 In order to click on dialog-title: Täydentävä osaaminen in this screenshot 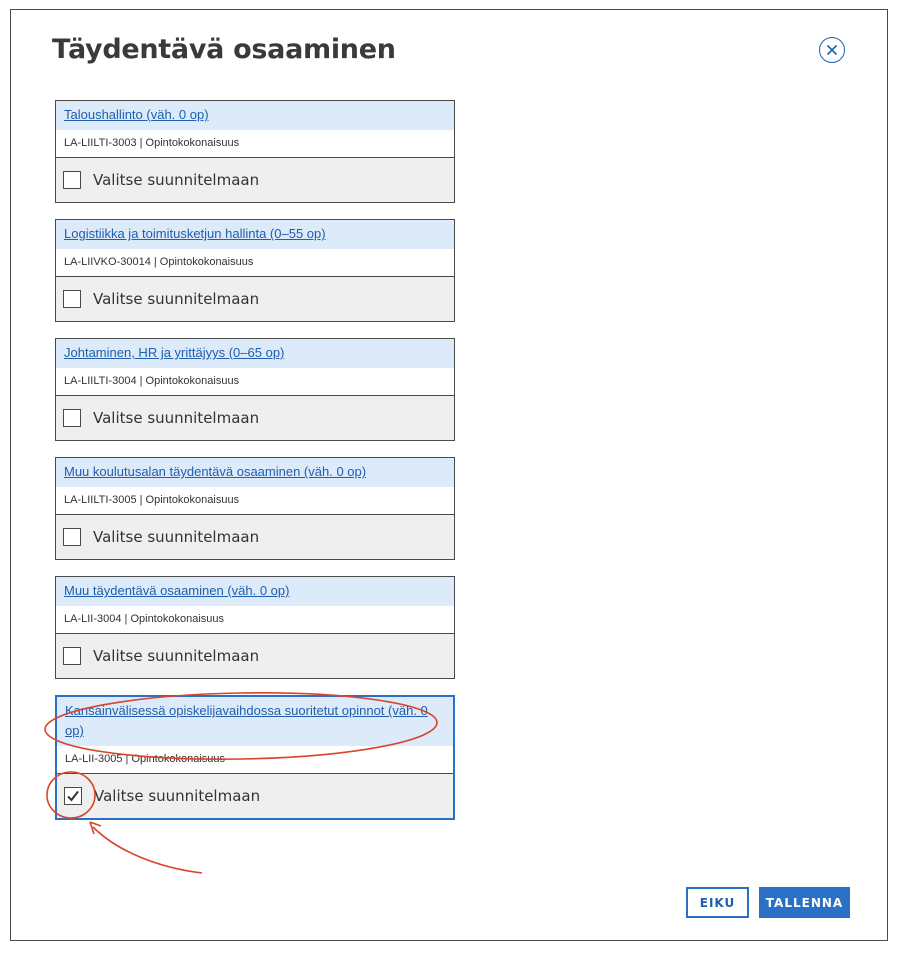, I will do `click(224, 49)`.